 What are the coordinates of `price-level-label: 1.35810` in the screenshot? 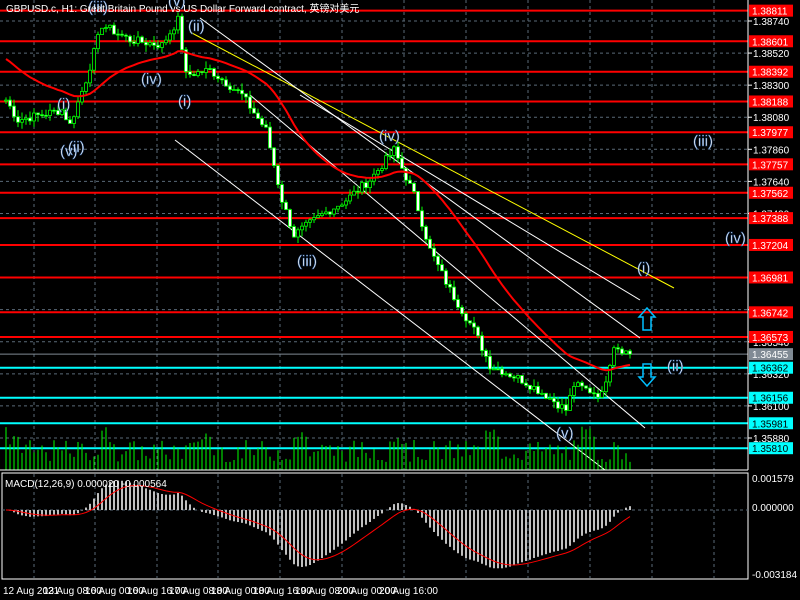 It's located at (770, 449).